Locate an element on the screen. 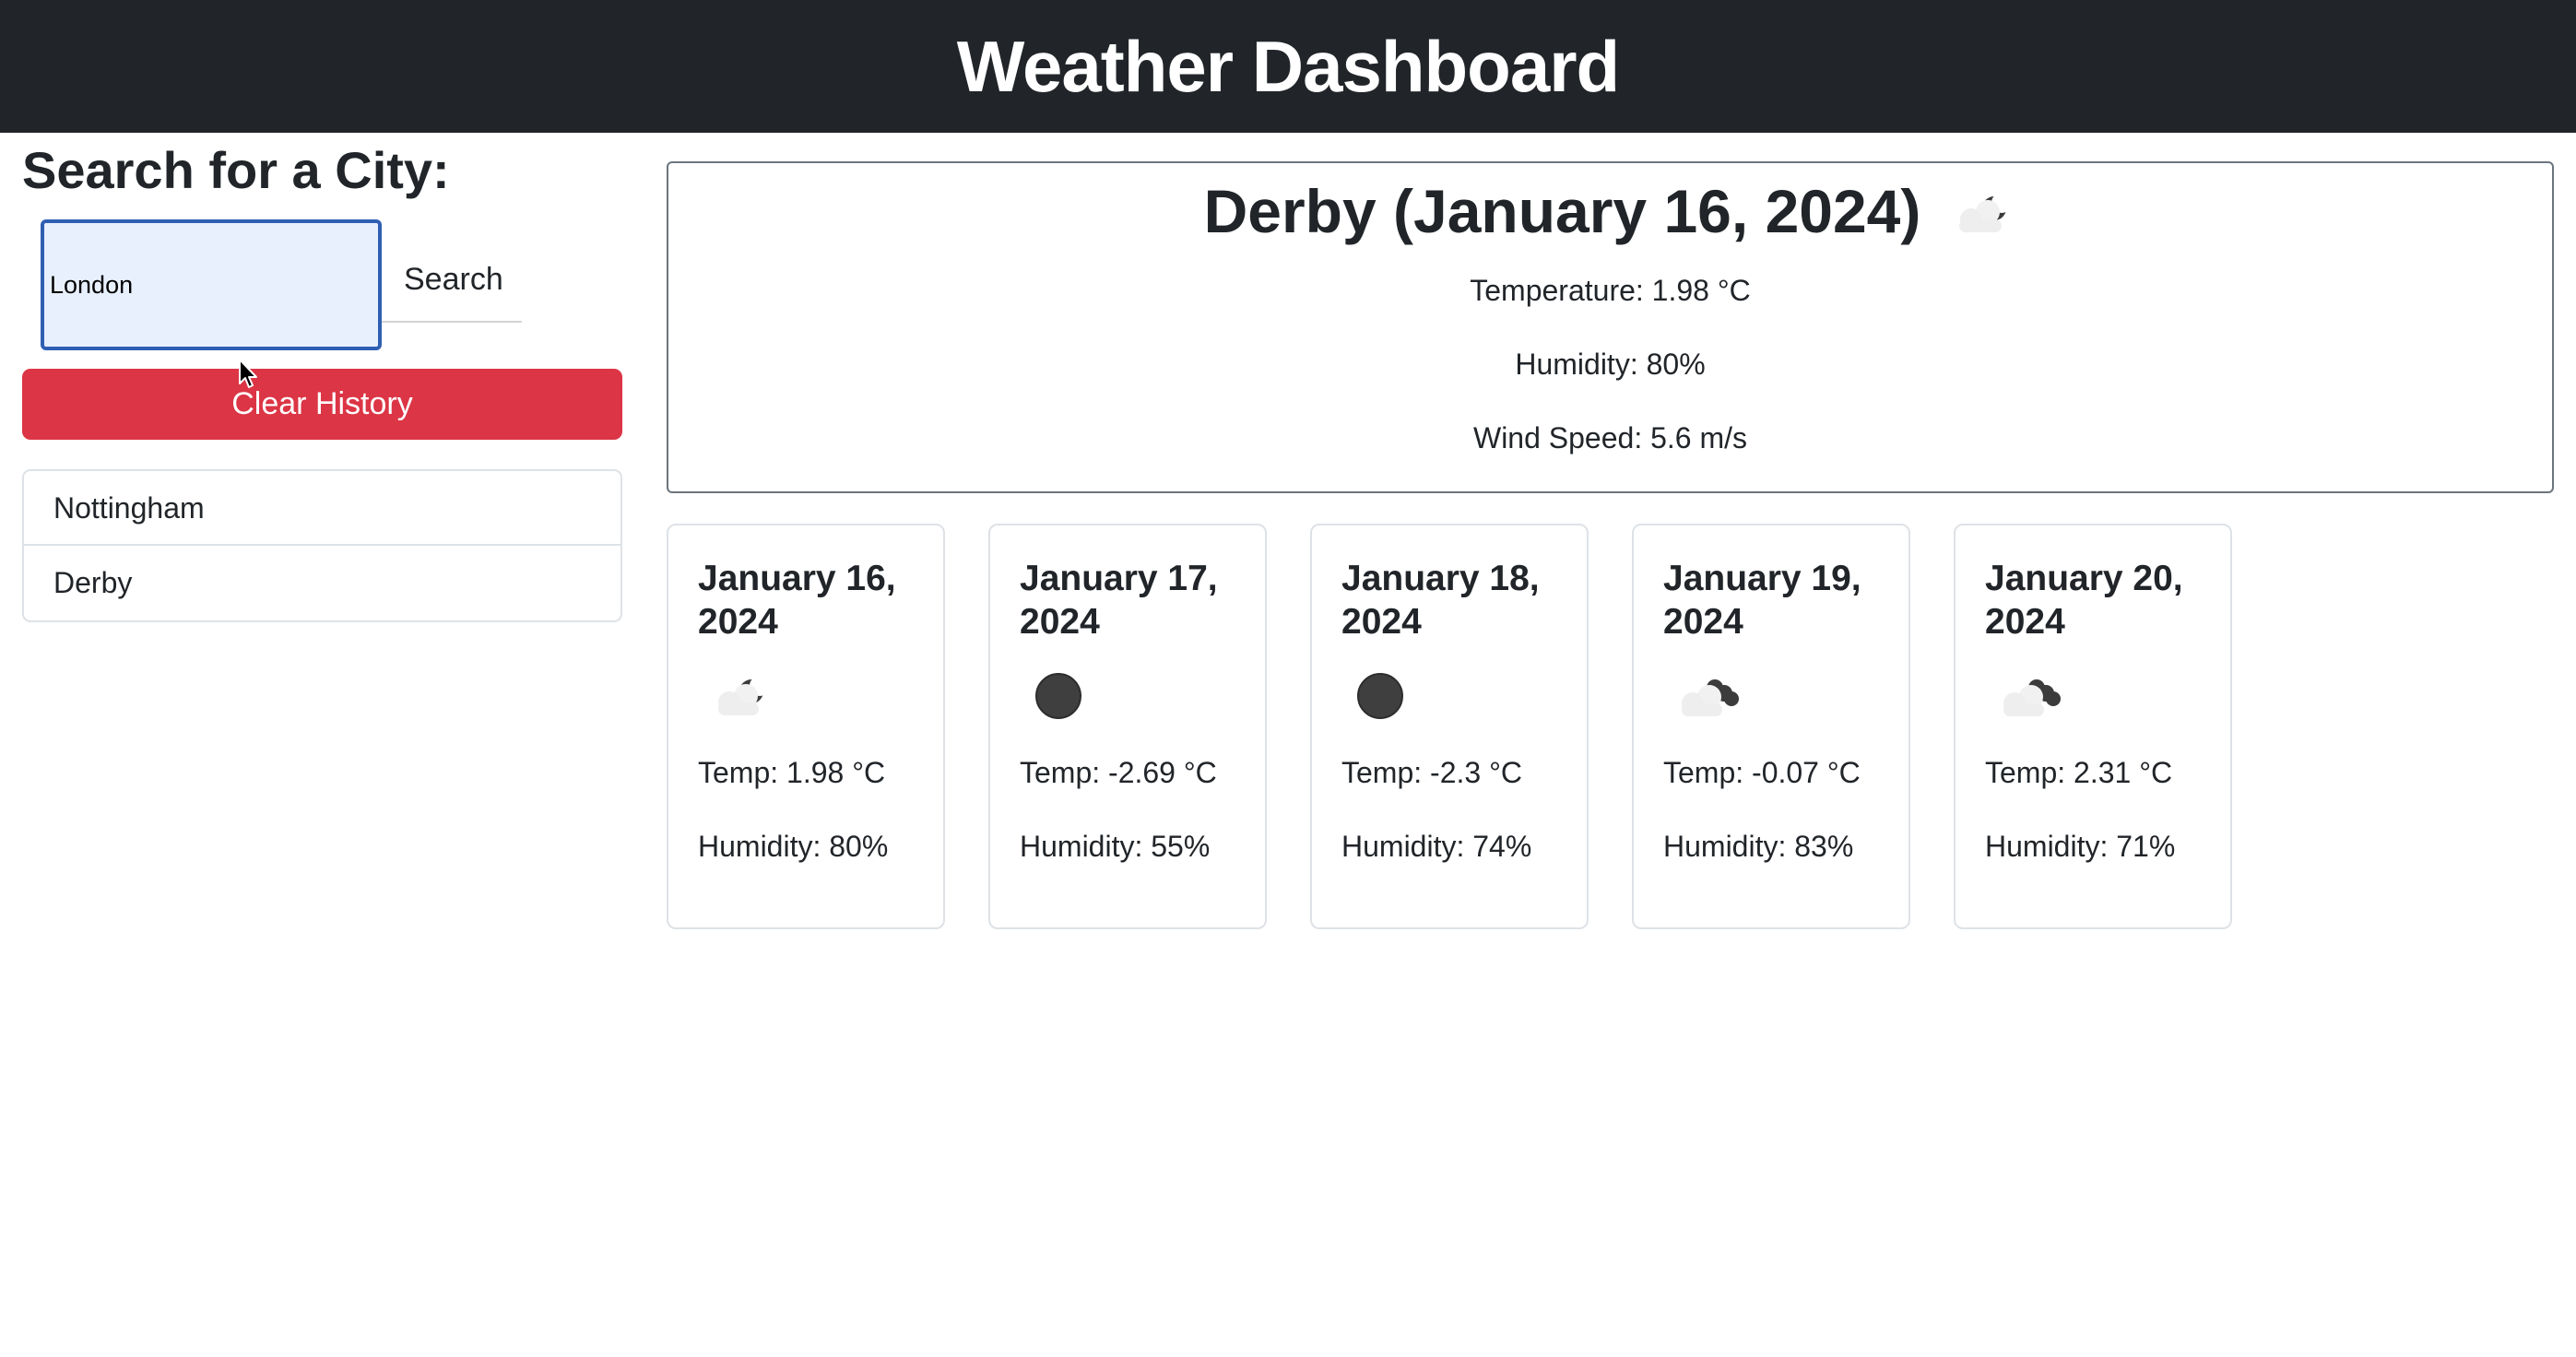 The image size is (2576, 1357). mouse-cursor-icon is located at coordinates (250, 376).